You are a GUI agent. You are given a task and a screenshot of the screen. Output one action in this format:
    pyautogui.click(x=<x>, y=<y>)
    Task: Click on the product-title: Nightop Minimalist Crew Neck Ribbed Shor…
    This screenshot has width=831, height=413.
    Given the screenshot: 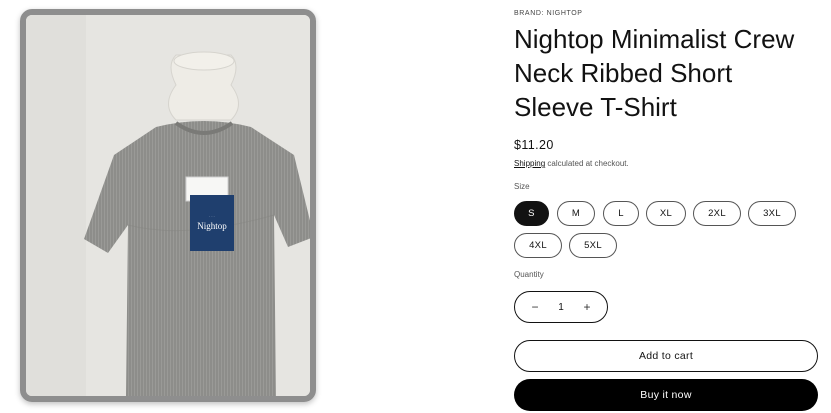 What is the action you would take?
    pyautogui.click(x=669, y=73)
    